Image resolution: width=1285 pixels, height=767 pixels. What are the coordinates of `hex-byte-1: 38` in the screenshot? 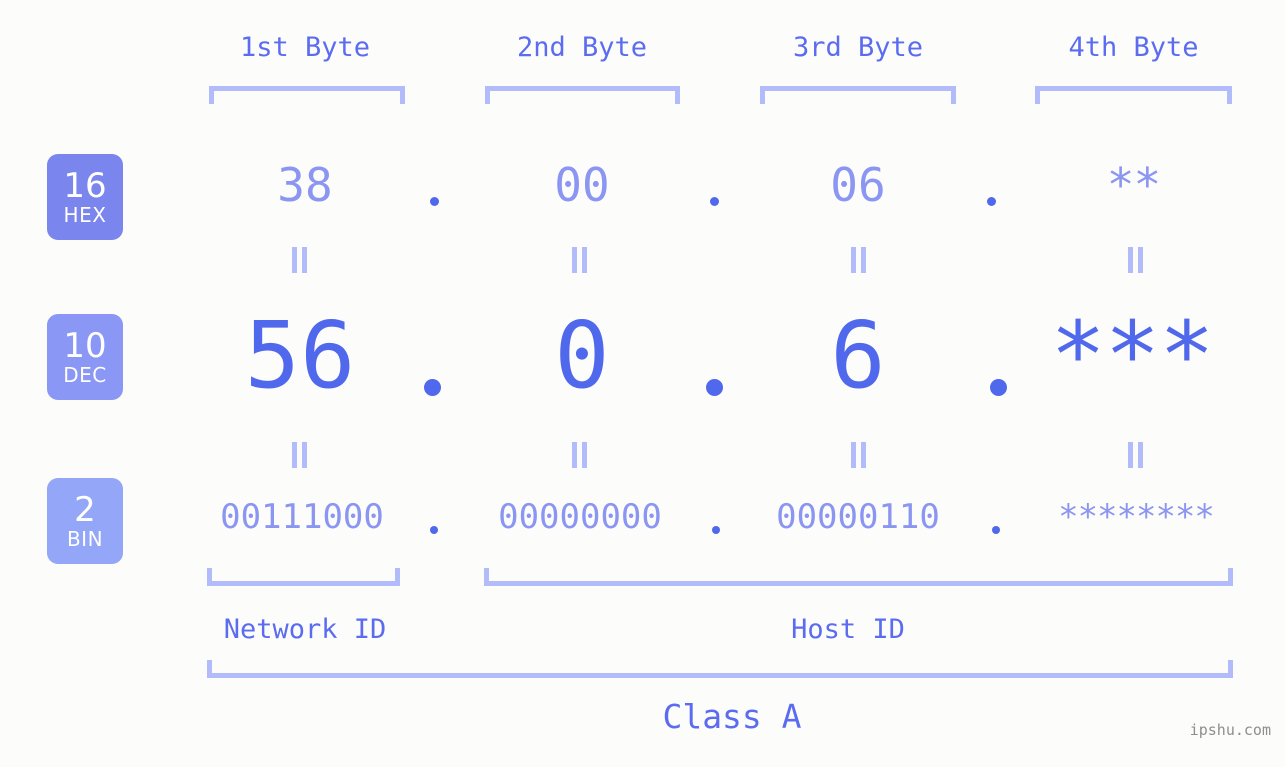 It's located at (305, 185).